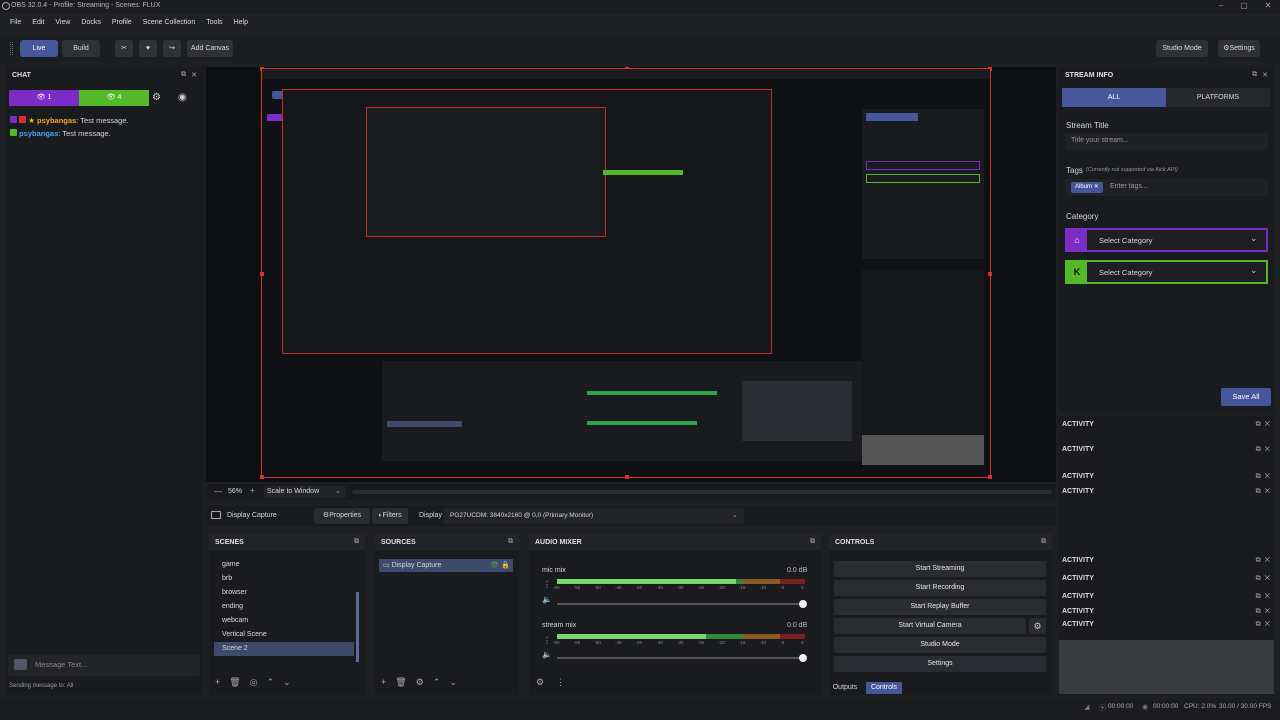  I want to click on build-button: Build, so click(81, 48).